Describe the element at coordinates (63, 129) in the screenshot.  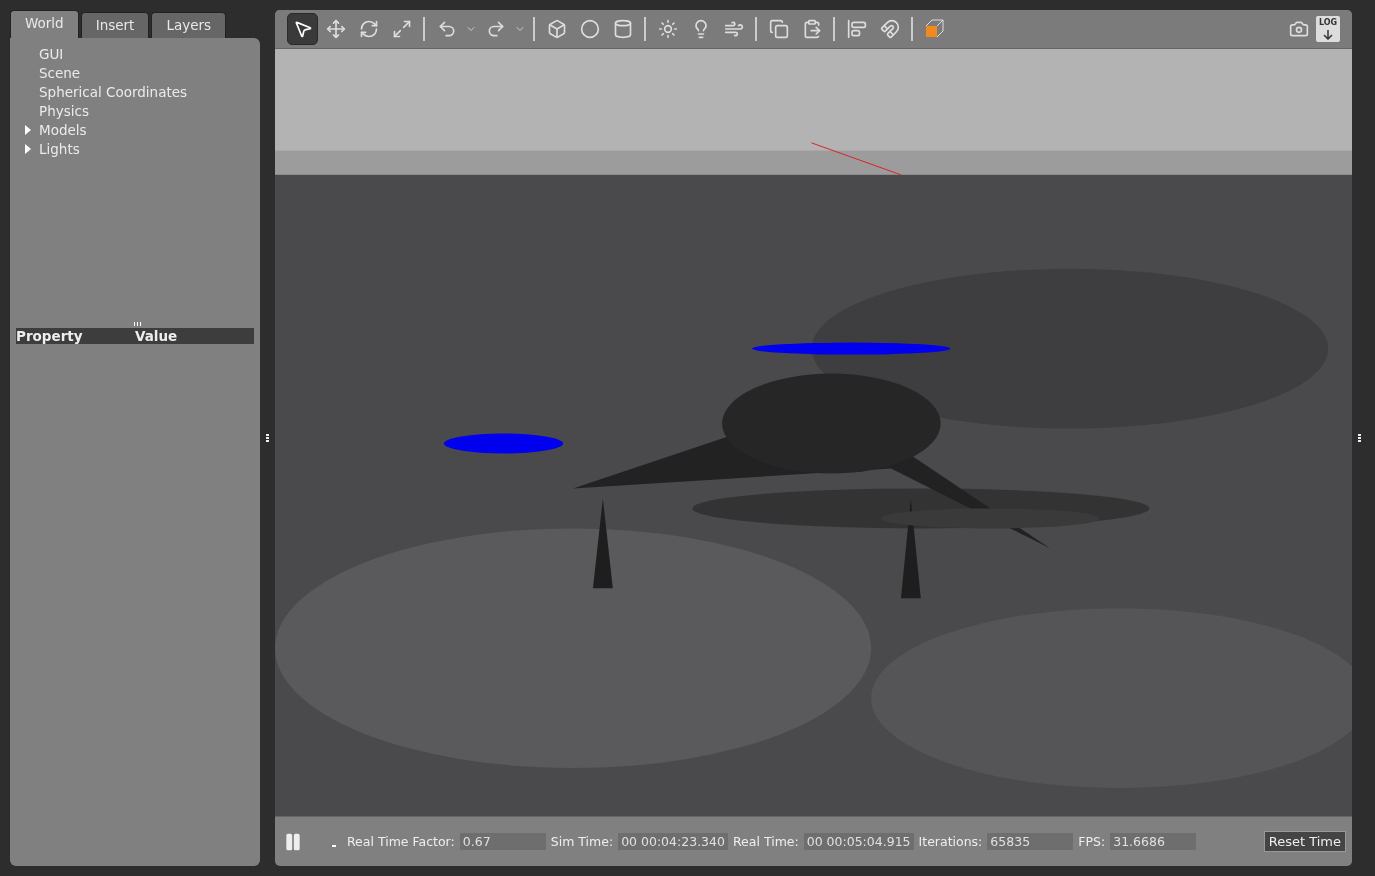
I see `tree-item: Models` at that location.